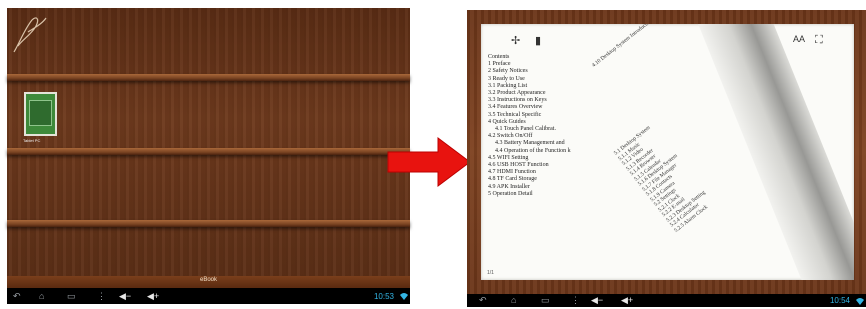  I want to click on system-status-bar: ↶ ⌂ ▭ ⋮ ◀− ◀+ 10:54, so click(666, 300).